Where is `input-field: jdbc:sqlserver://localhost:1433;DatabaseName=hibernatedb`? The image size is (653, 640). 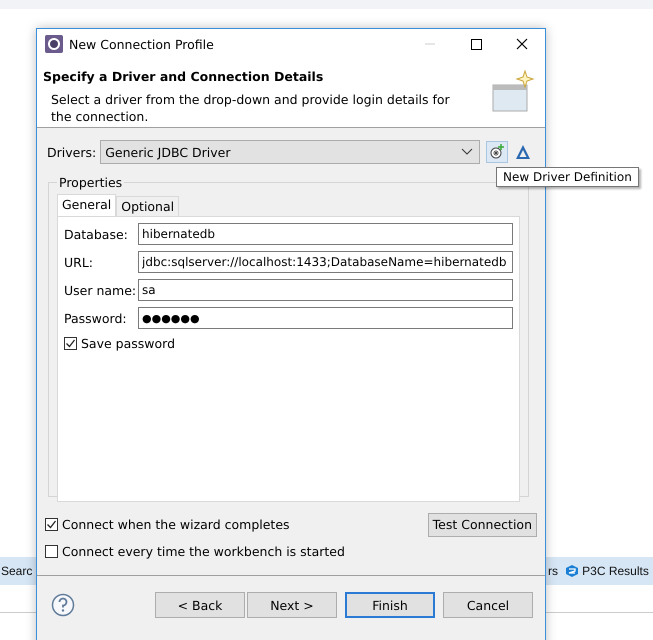
input-field: jdbc:sqlserver://localhost:1433;DatabaseName=hibernatedb is located at coordinates (325, 262).